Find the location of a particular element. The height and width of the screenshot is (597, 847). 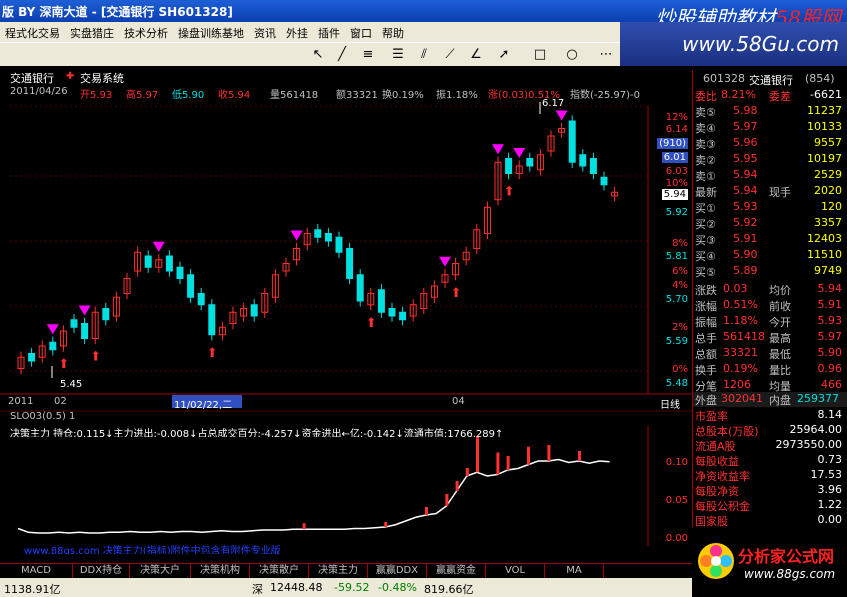

ask-row: 卖② 5.95 10197 is located at coordinates (770, 159).